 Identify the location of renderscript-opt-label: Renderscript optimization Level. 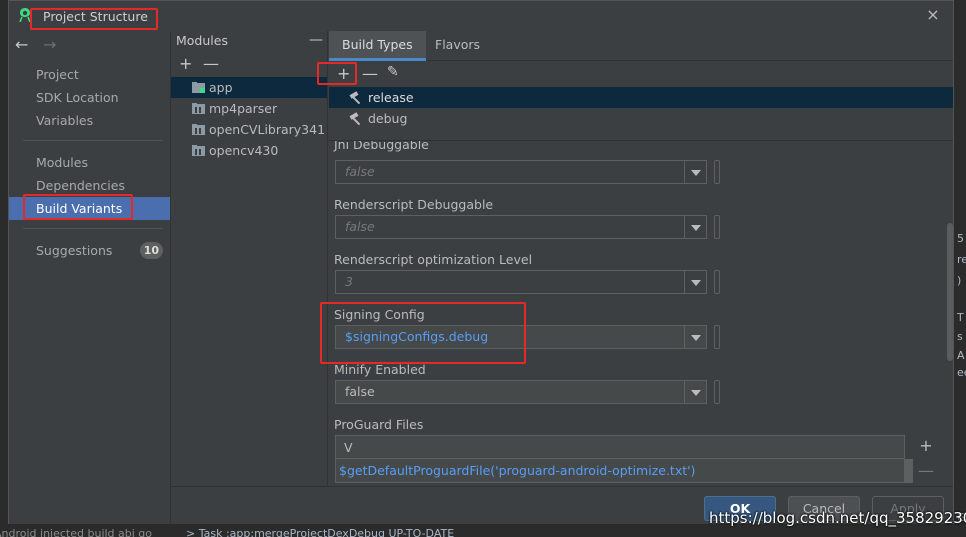
(433, 259).